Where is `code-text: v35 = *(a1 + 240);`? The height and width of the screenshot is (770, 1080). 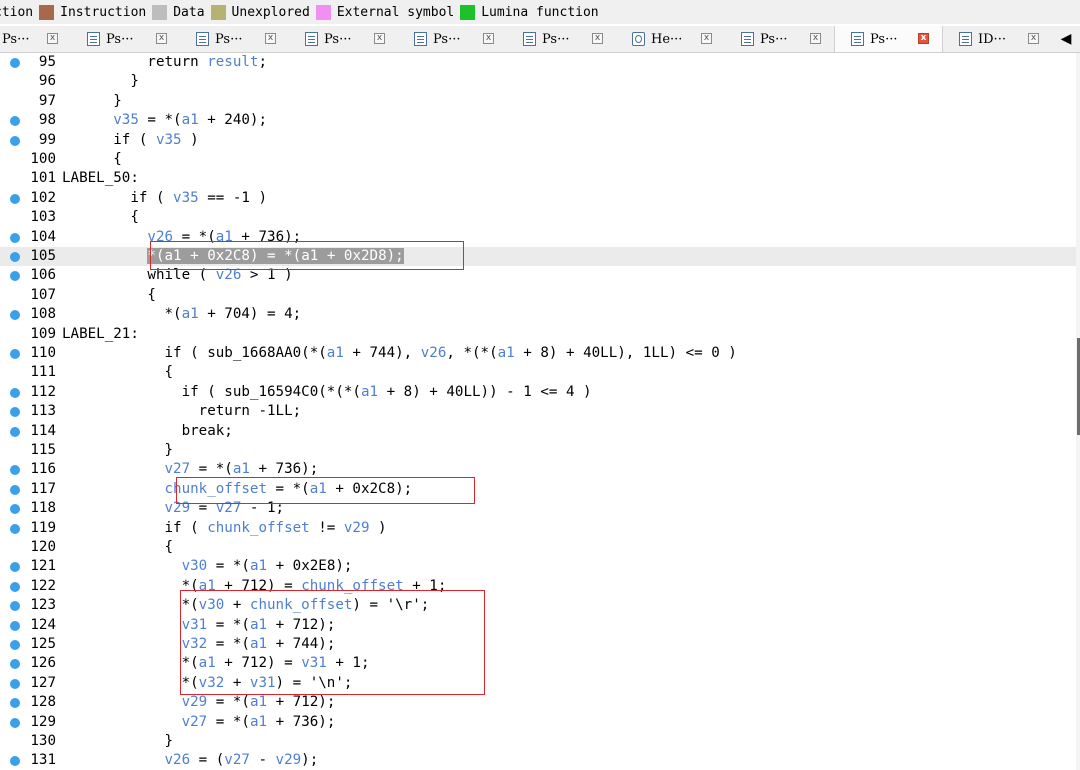
code-text: v35 = *(a1 + 240); is located at coordinates (190, 120).